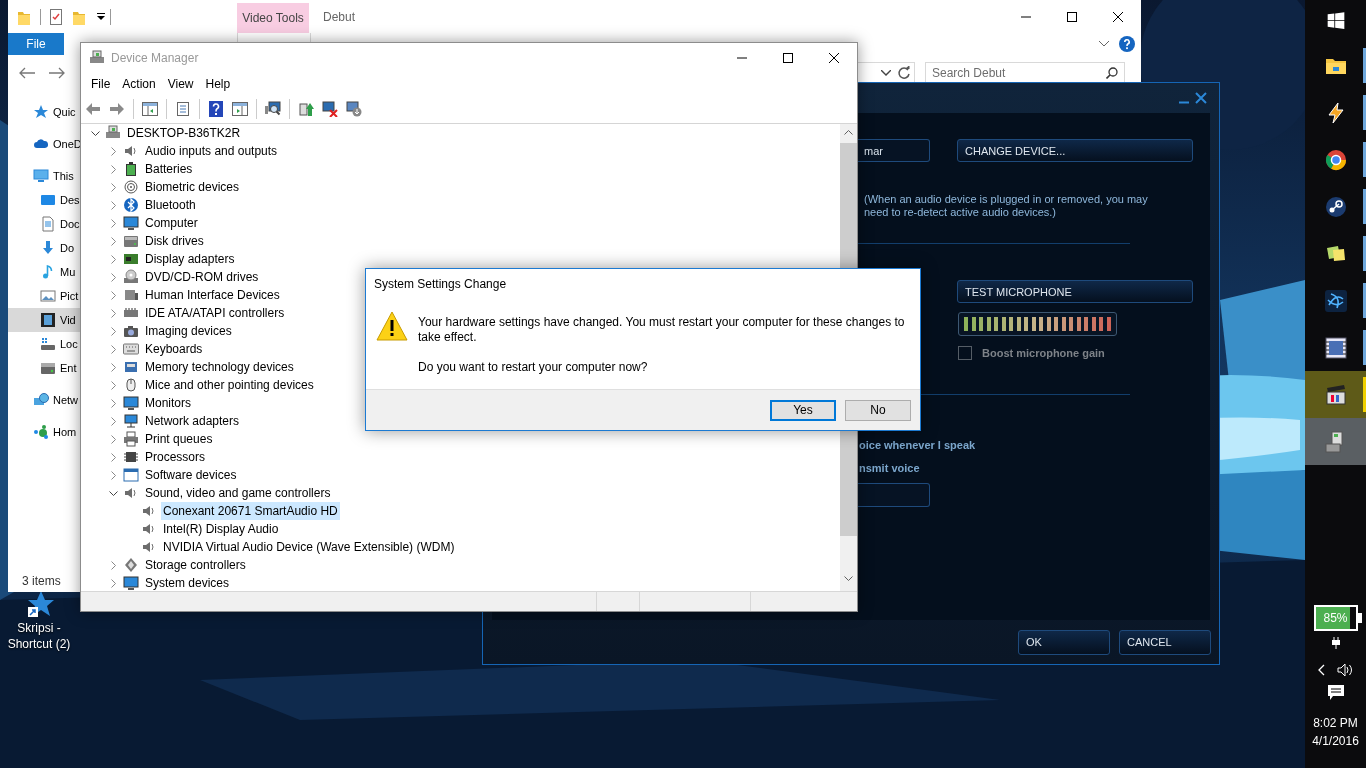 This screenshot has height=768, width=1366. Describe the element at coordinates (1075, 291) in the screenshot. I see `test-microphone-button: TEST MICROPHONE` at that location.